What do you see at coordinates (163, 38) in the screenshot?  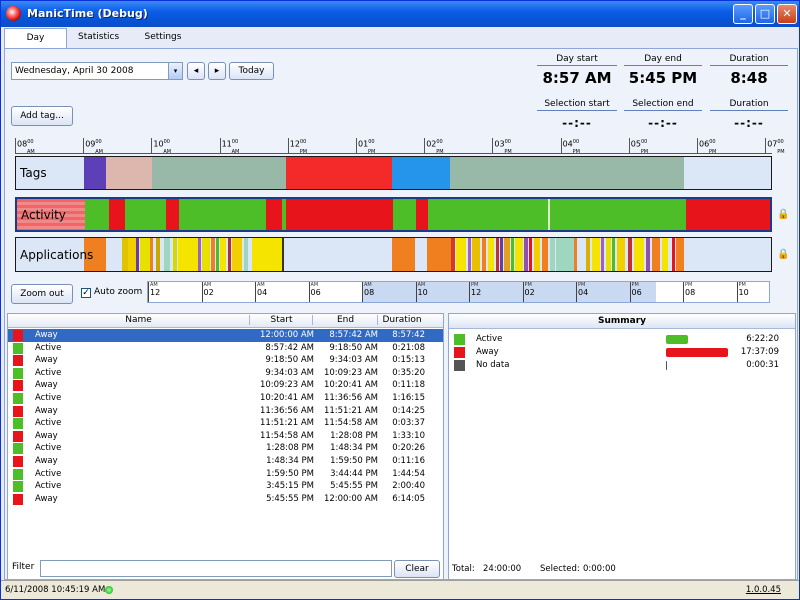 I see `tab-settings: Settings` at bounding box center [163, 38].